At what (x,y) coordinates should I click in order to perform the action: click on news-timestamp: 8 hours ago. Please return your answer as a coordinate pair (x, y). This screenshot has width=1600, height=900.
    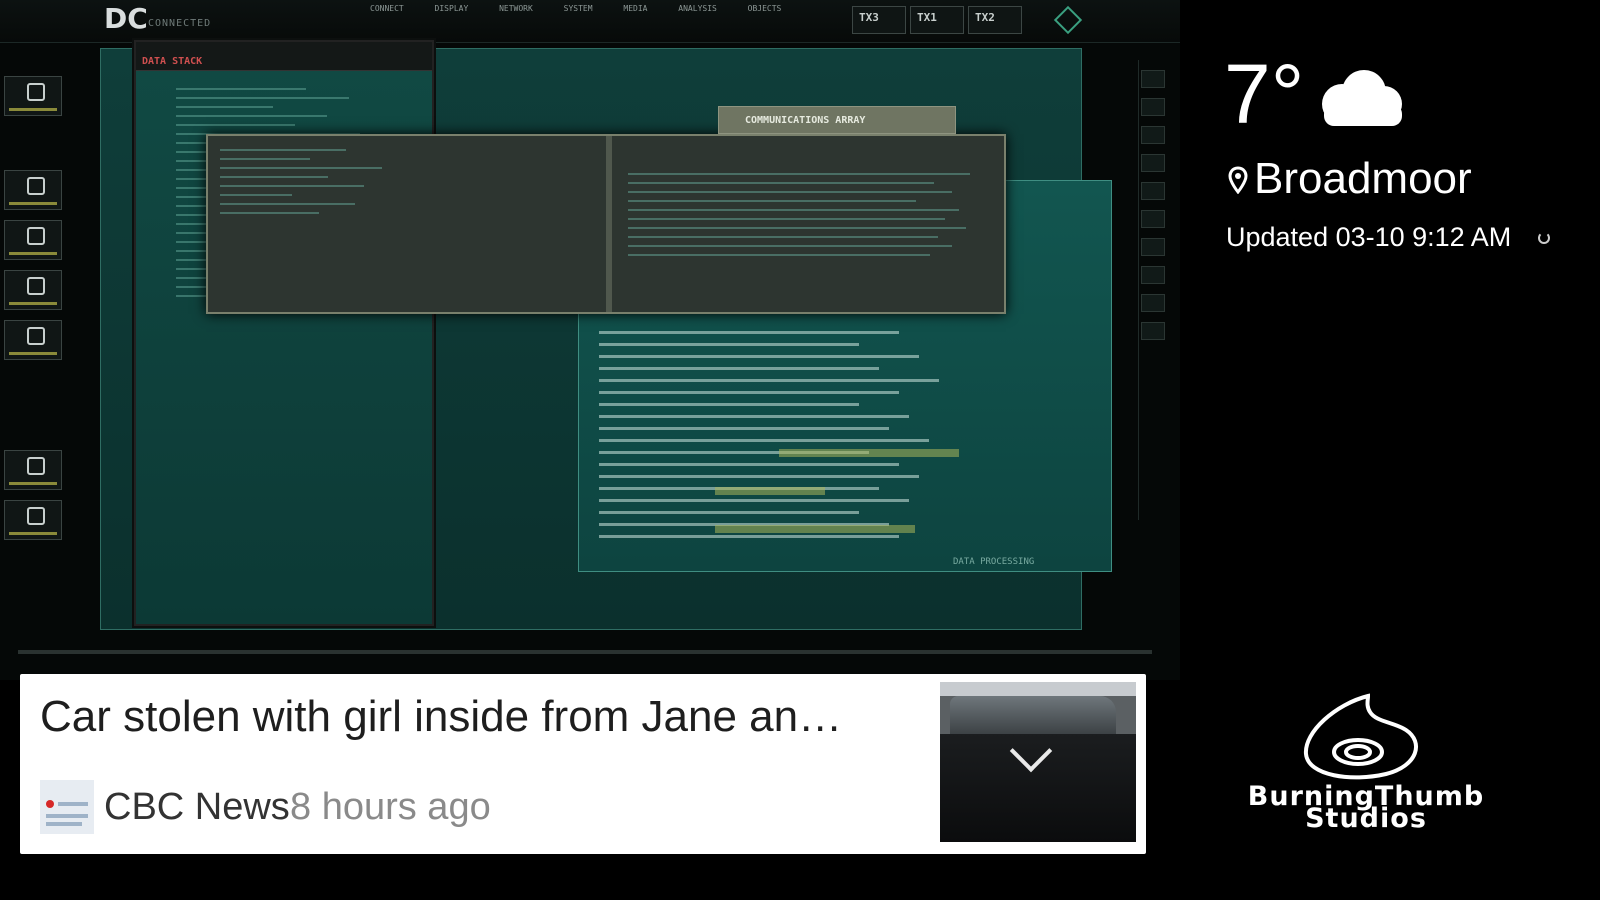
    Looking at the image, I should click on (390, 807).